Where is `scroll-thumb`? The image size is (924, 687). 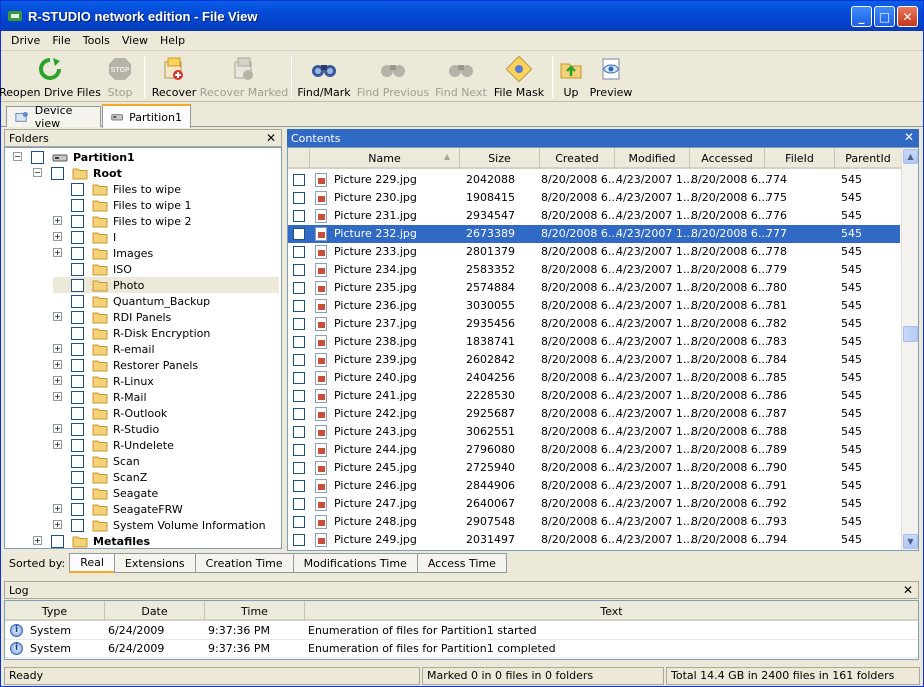
scroll-thumb is located at coordinates (910, 334).